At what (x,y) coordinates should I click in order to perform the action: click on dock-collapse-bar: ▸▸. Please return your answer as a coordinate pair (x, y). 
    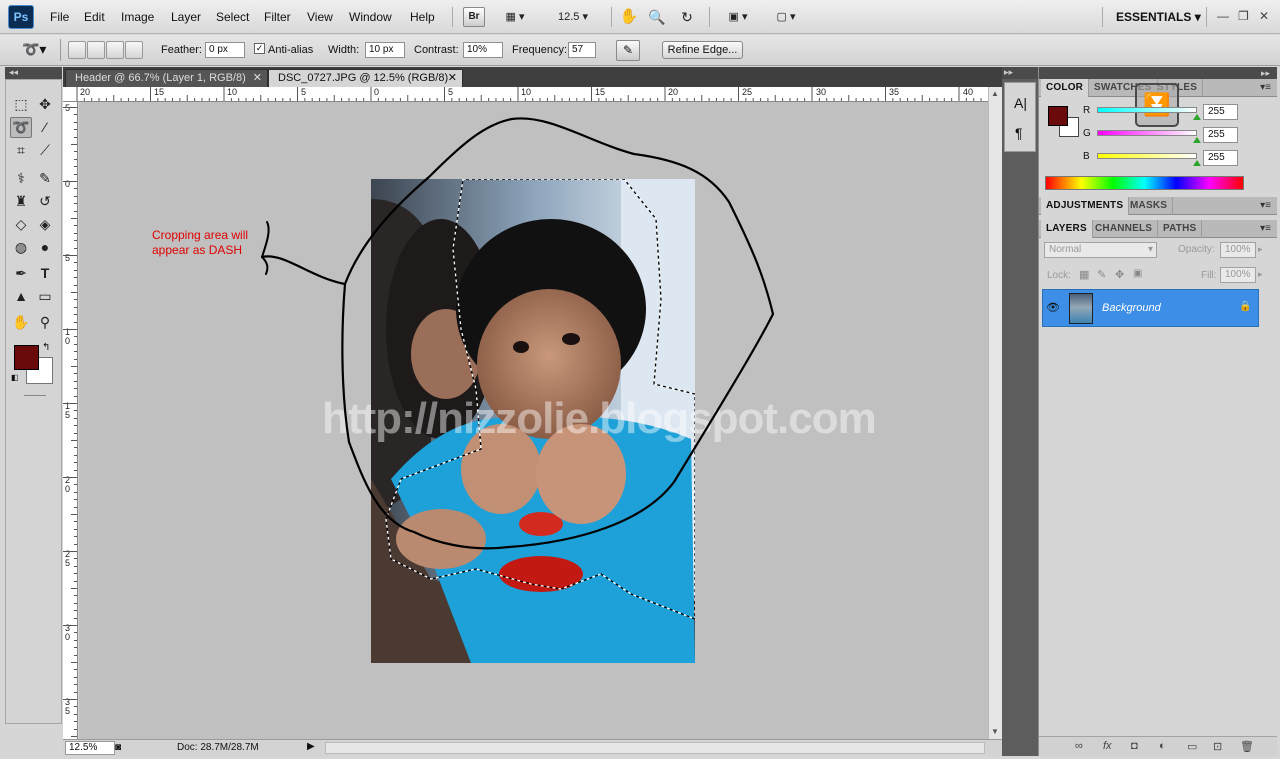
    Looking at the image, I should click on (1158, 73).